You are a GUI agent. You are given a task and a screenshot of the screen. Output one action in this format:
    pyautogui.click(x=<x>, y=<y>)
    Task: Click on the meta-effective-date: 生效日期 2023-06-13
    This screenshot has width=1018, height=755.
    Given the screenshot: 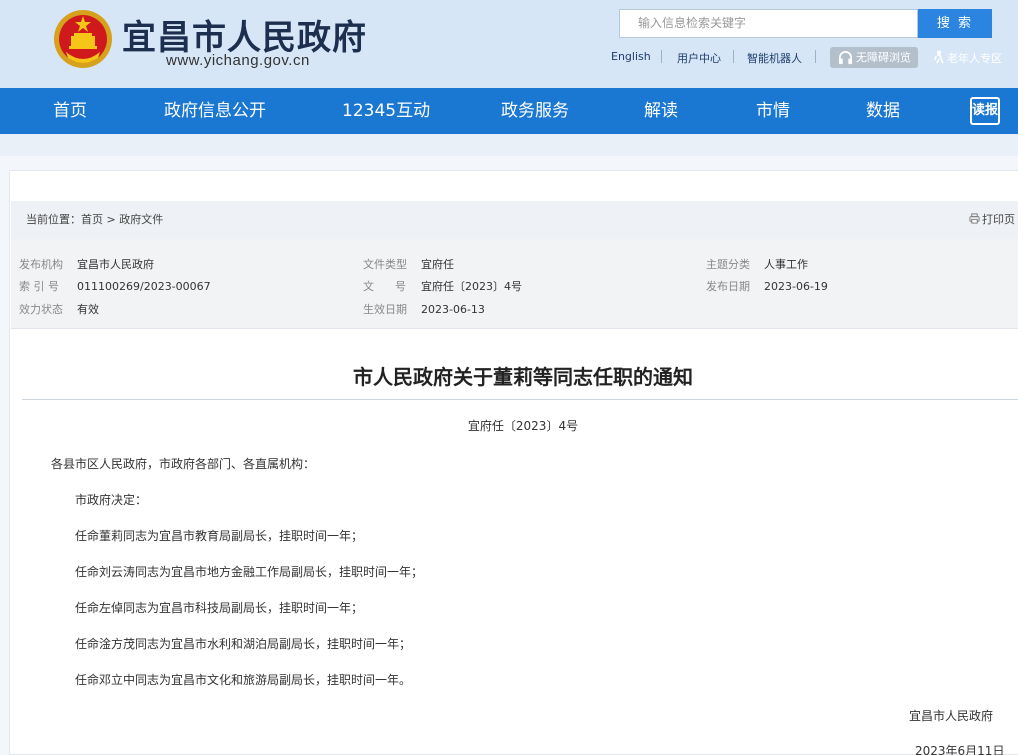 What is the action you would take?
    pyautogui.click(x=424, y=309)
    